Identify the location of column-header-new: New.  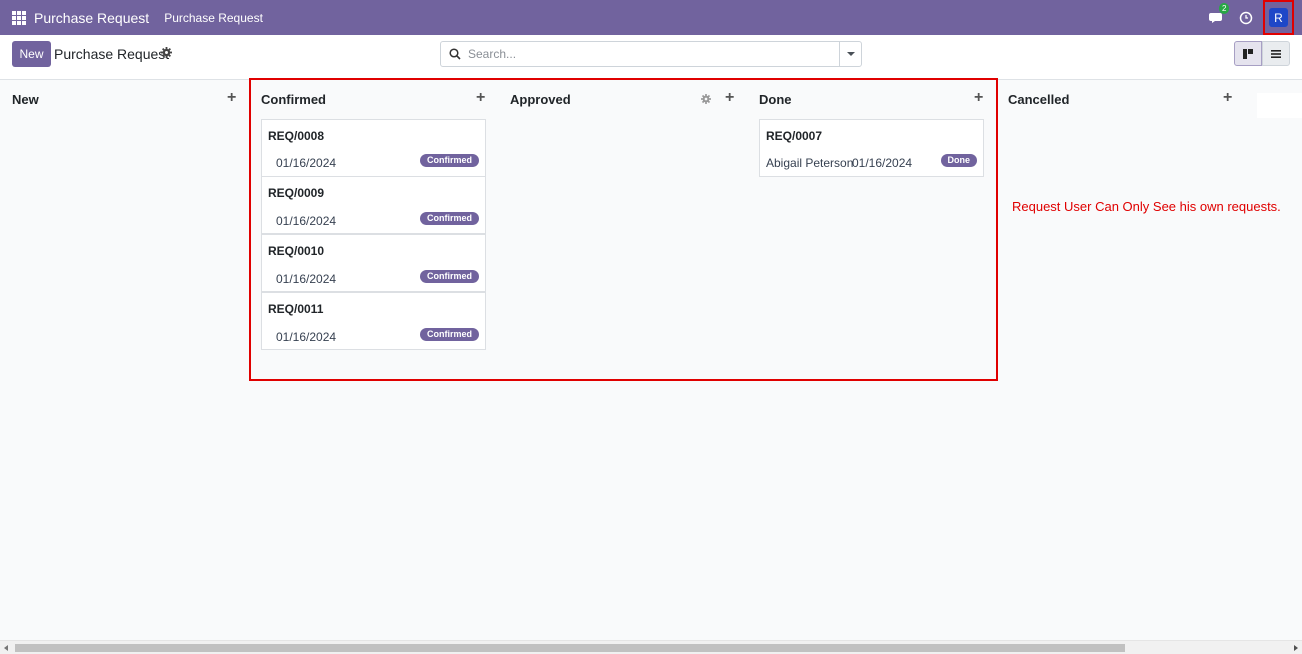
(25, 100).